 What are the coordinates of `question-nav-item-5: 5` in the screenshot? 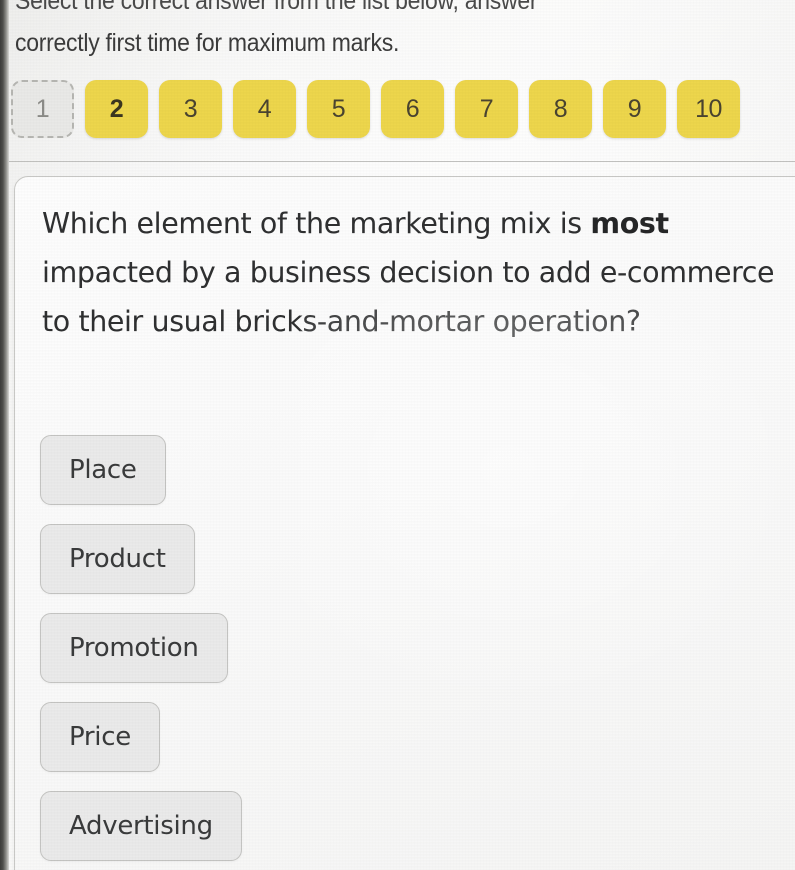 It's located at (338, 109).